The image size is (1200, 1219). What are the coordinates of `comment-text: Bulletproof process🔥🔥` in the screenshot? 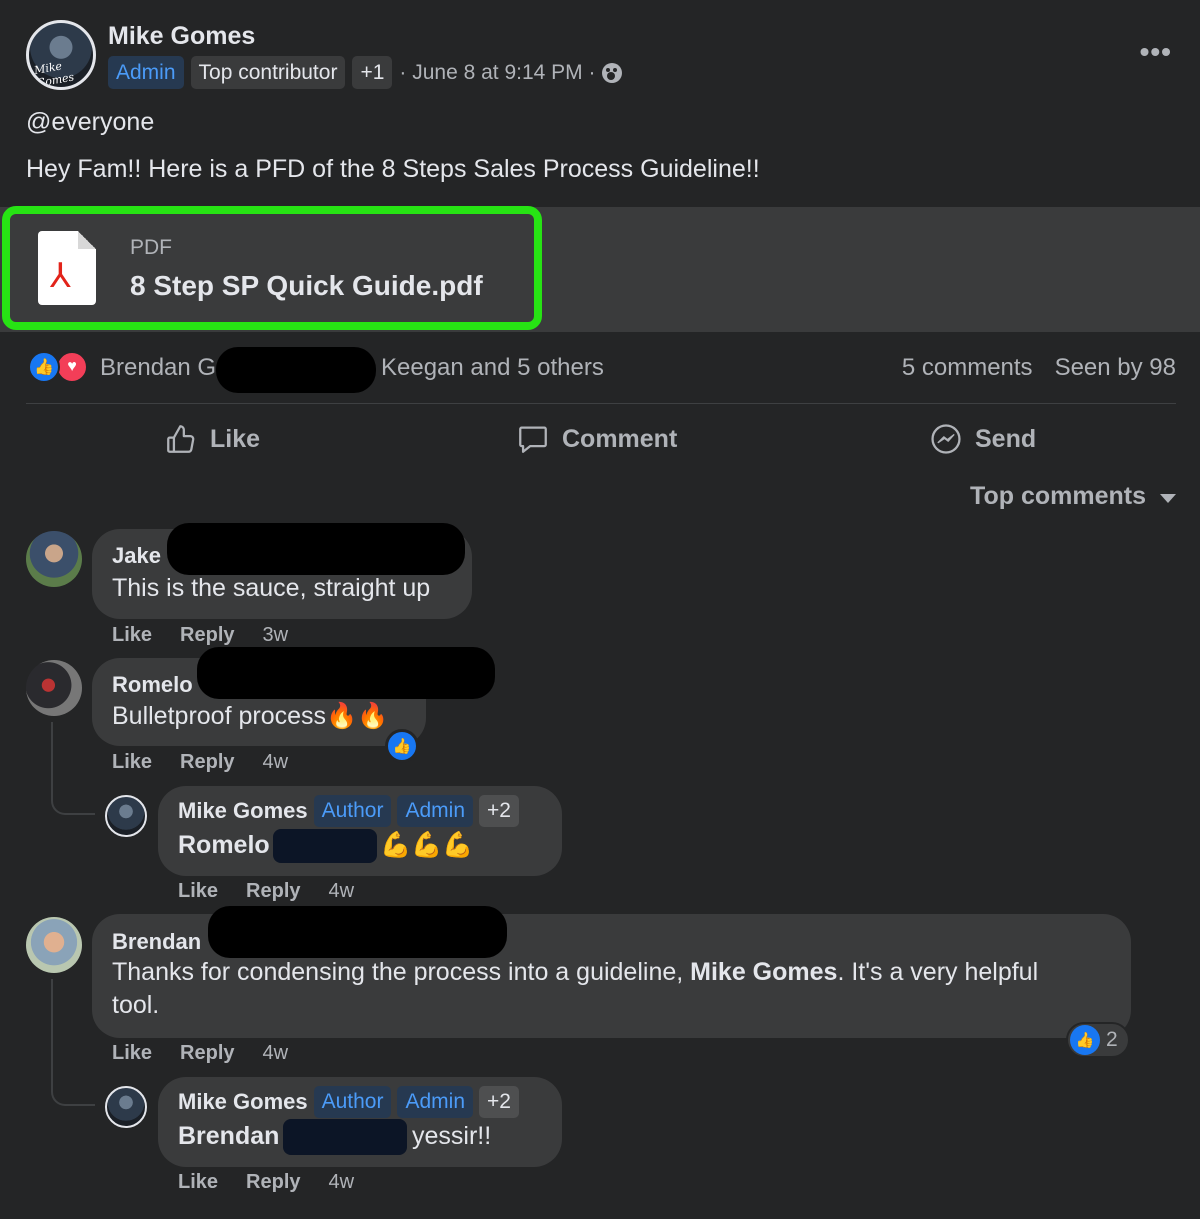 It's located at (250, 716).